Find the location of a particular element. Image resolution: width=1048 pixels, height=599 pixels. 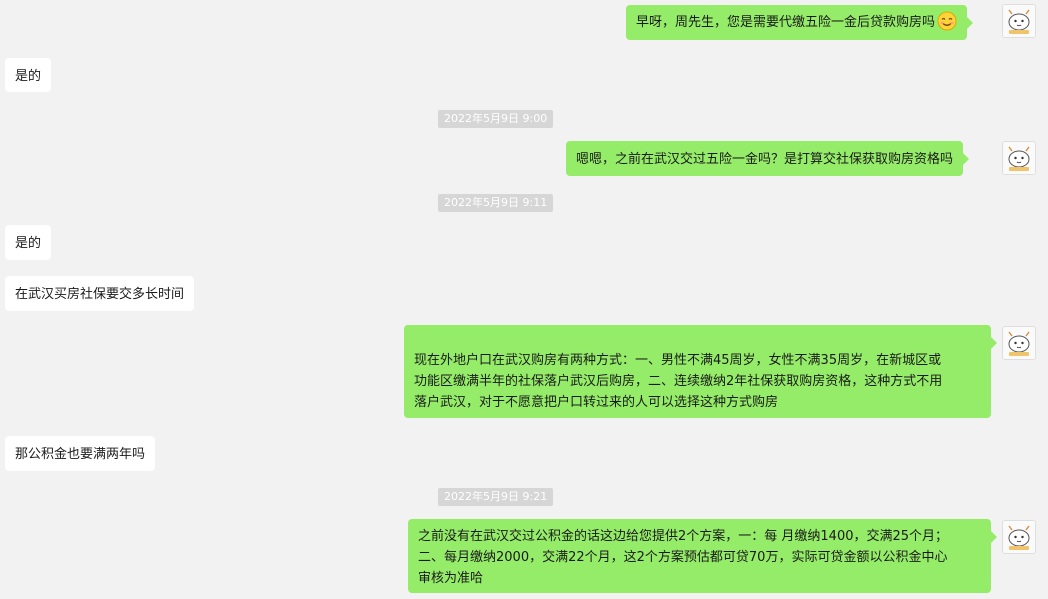

timestamp: 2022年5月9日 9:00 is located at coordinates (496, 119).